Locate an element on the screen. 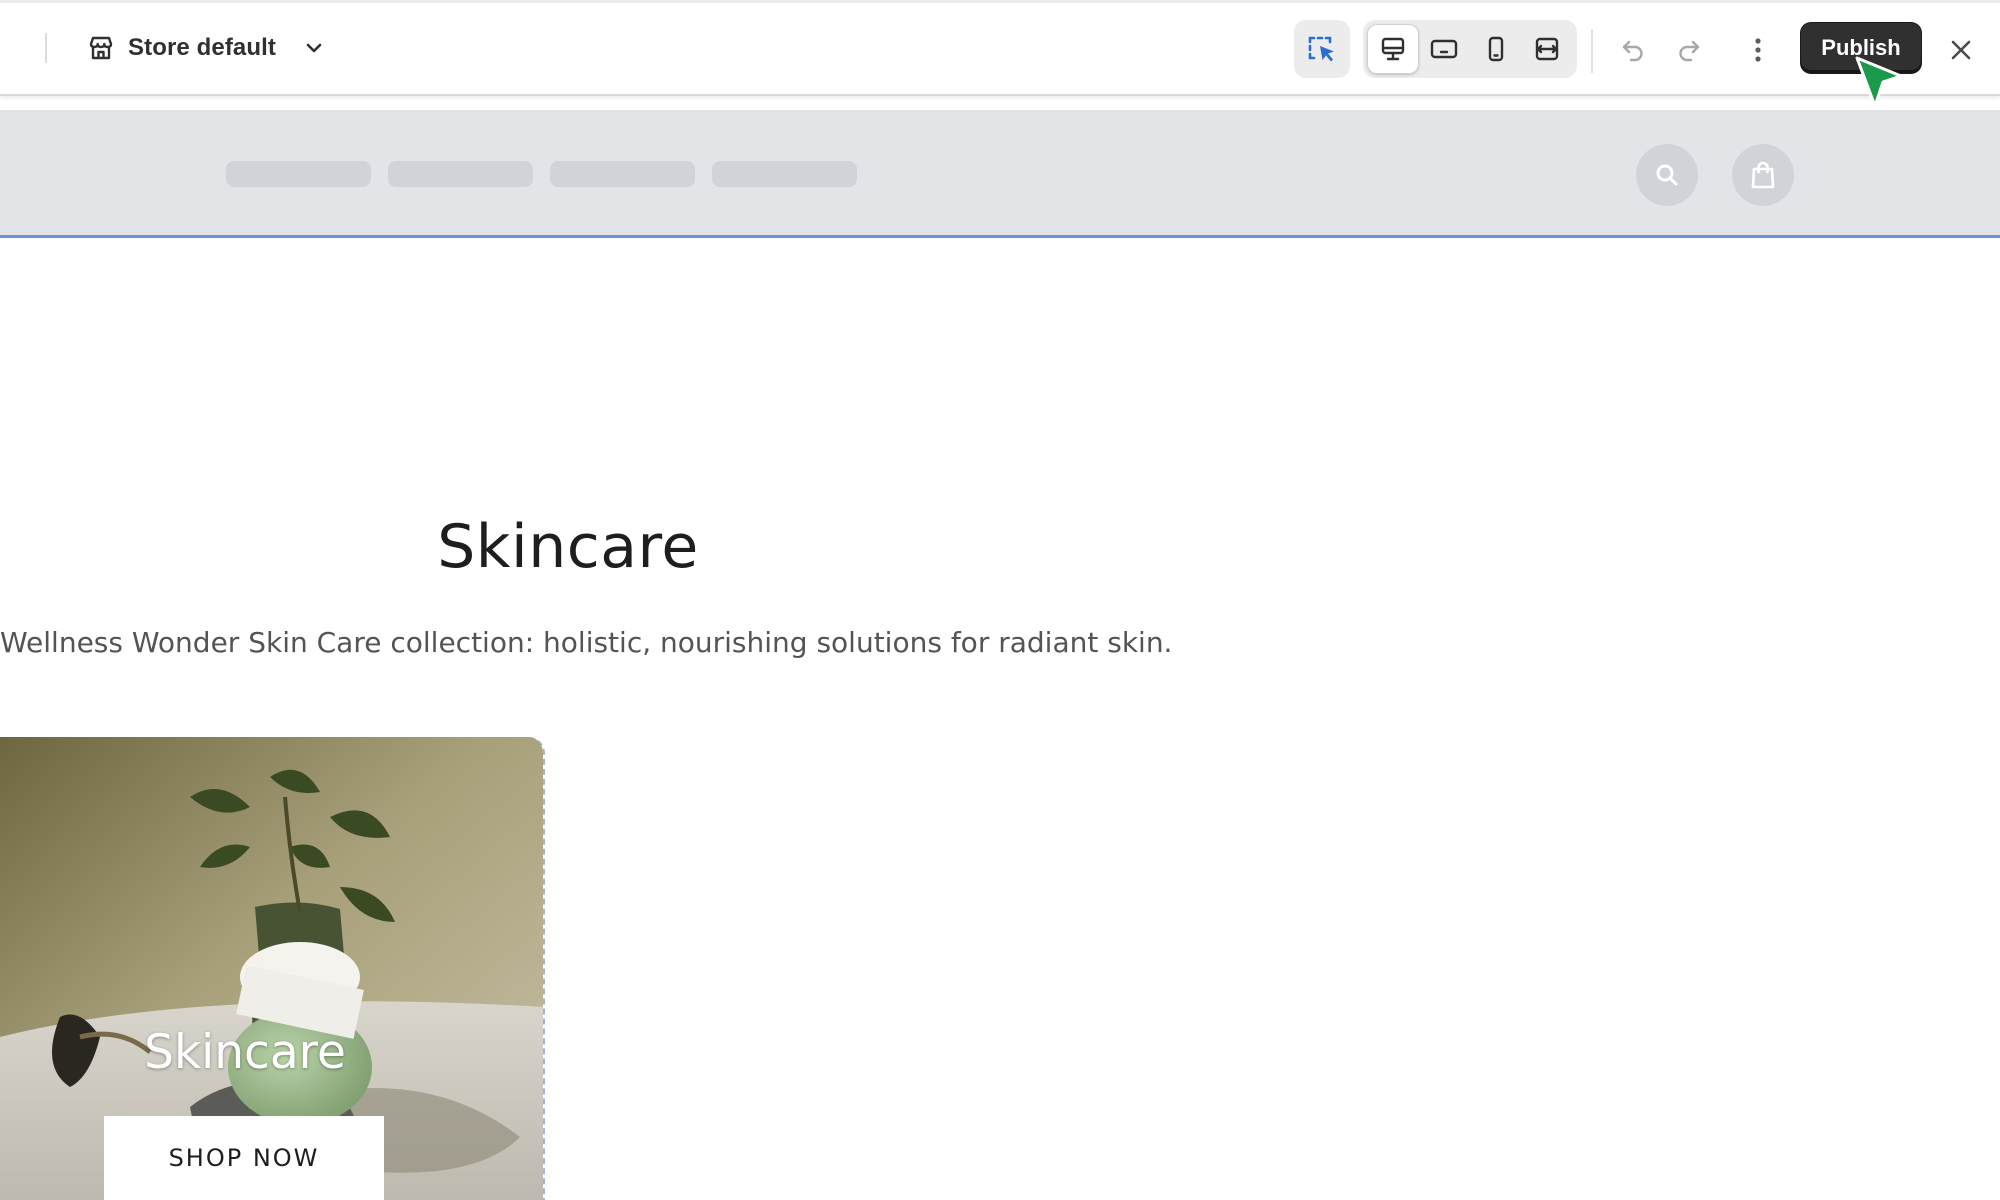 Image resolution: width=2000 pixels, height=1200 pixels. tablet-view-button is located at coordinates (1445, 49).